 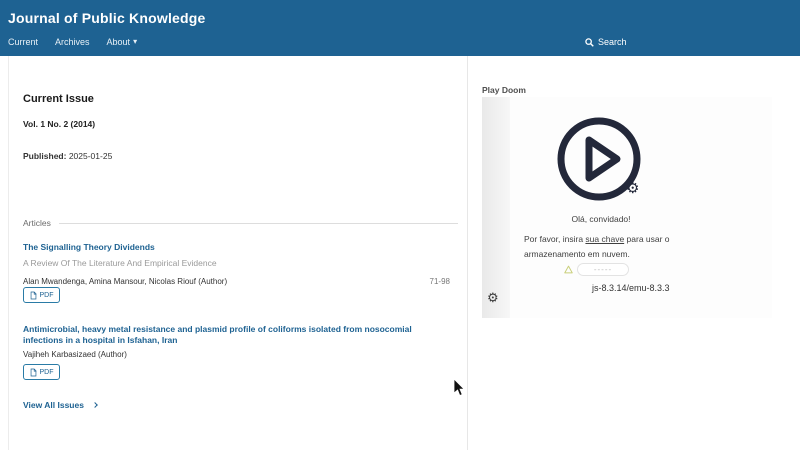 I want to click on emulator-version: js-8.3.14/emu-8.3.3, so click(x=631, y=288).